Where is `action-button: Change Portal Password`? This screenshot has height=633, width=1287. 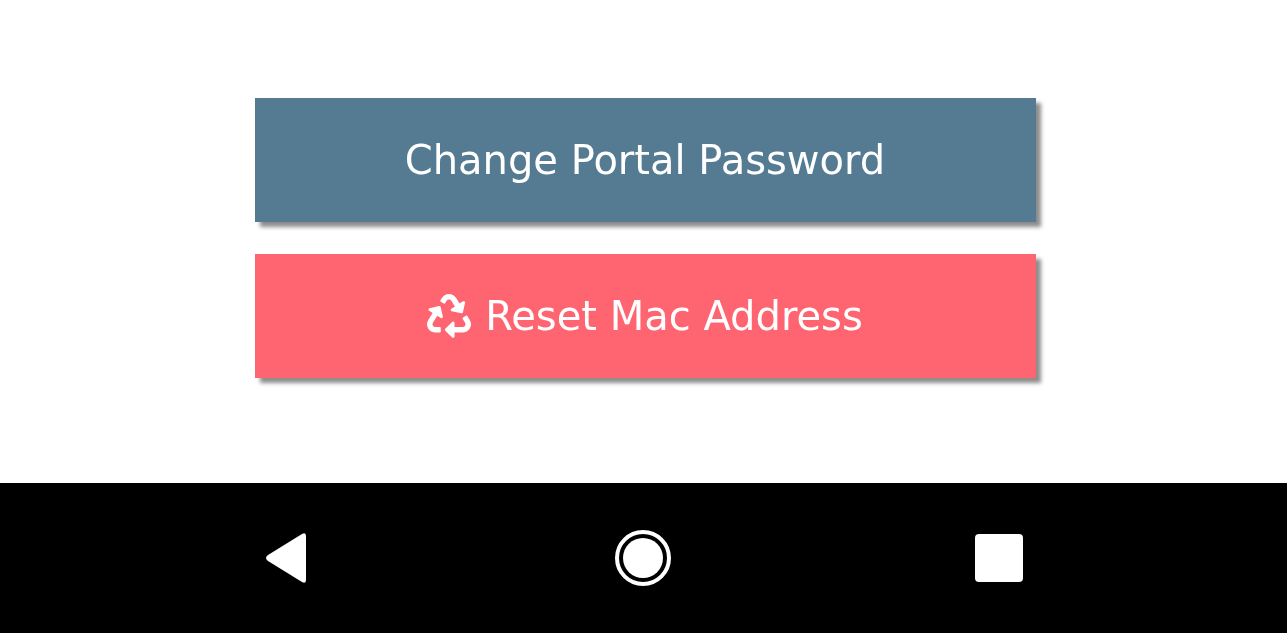
action-button: Change Portal Password is located at coordinates (645, 160).